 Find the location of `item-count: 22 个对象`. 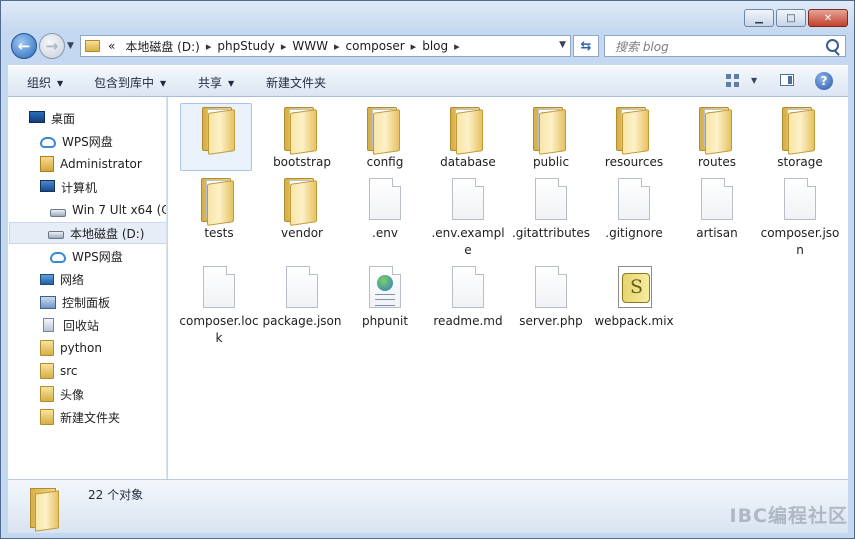

item-count: 22 个对象 is located at coordinates (116, 495).